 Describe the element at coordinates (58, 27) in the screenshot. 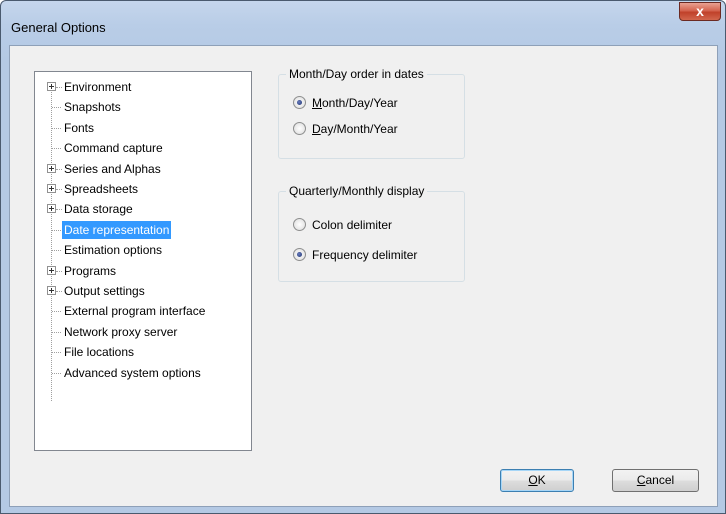

I see `dialog-title: General Options` at that location.